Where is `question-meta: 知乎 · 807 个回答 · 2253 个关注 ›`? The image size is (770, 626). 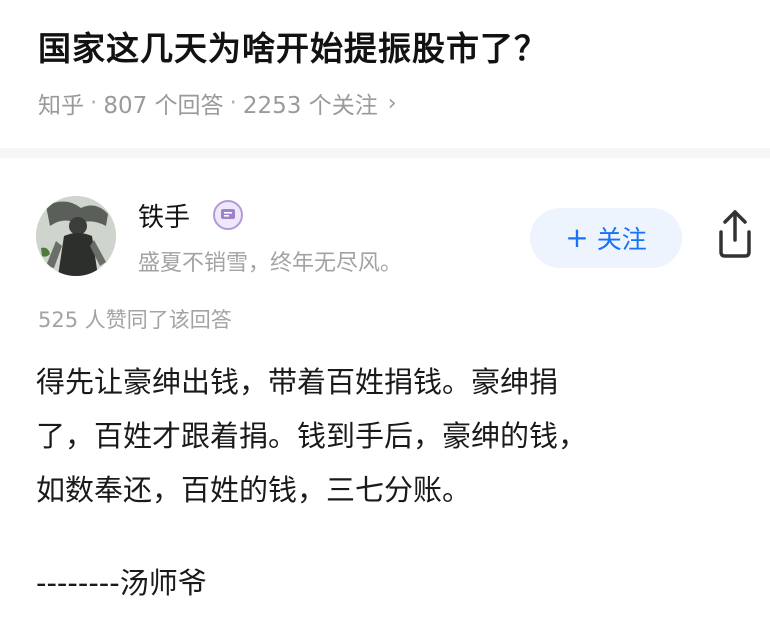
question-meta: 知乎 · 807 个回答 · 2253 个关注 › is located at coordinates (217, 103).